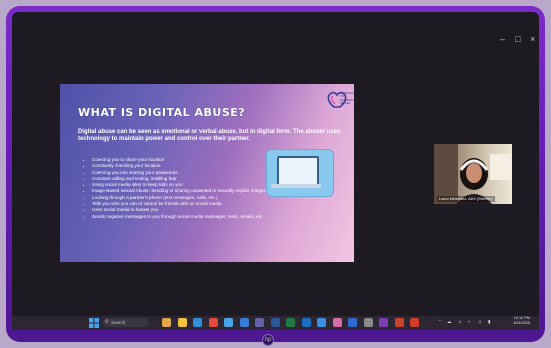 Image resolution: width=551 pixels, height=348 pixels. I want to click on chevron-up-icon: ⌃, so click(440, 322).